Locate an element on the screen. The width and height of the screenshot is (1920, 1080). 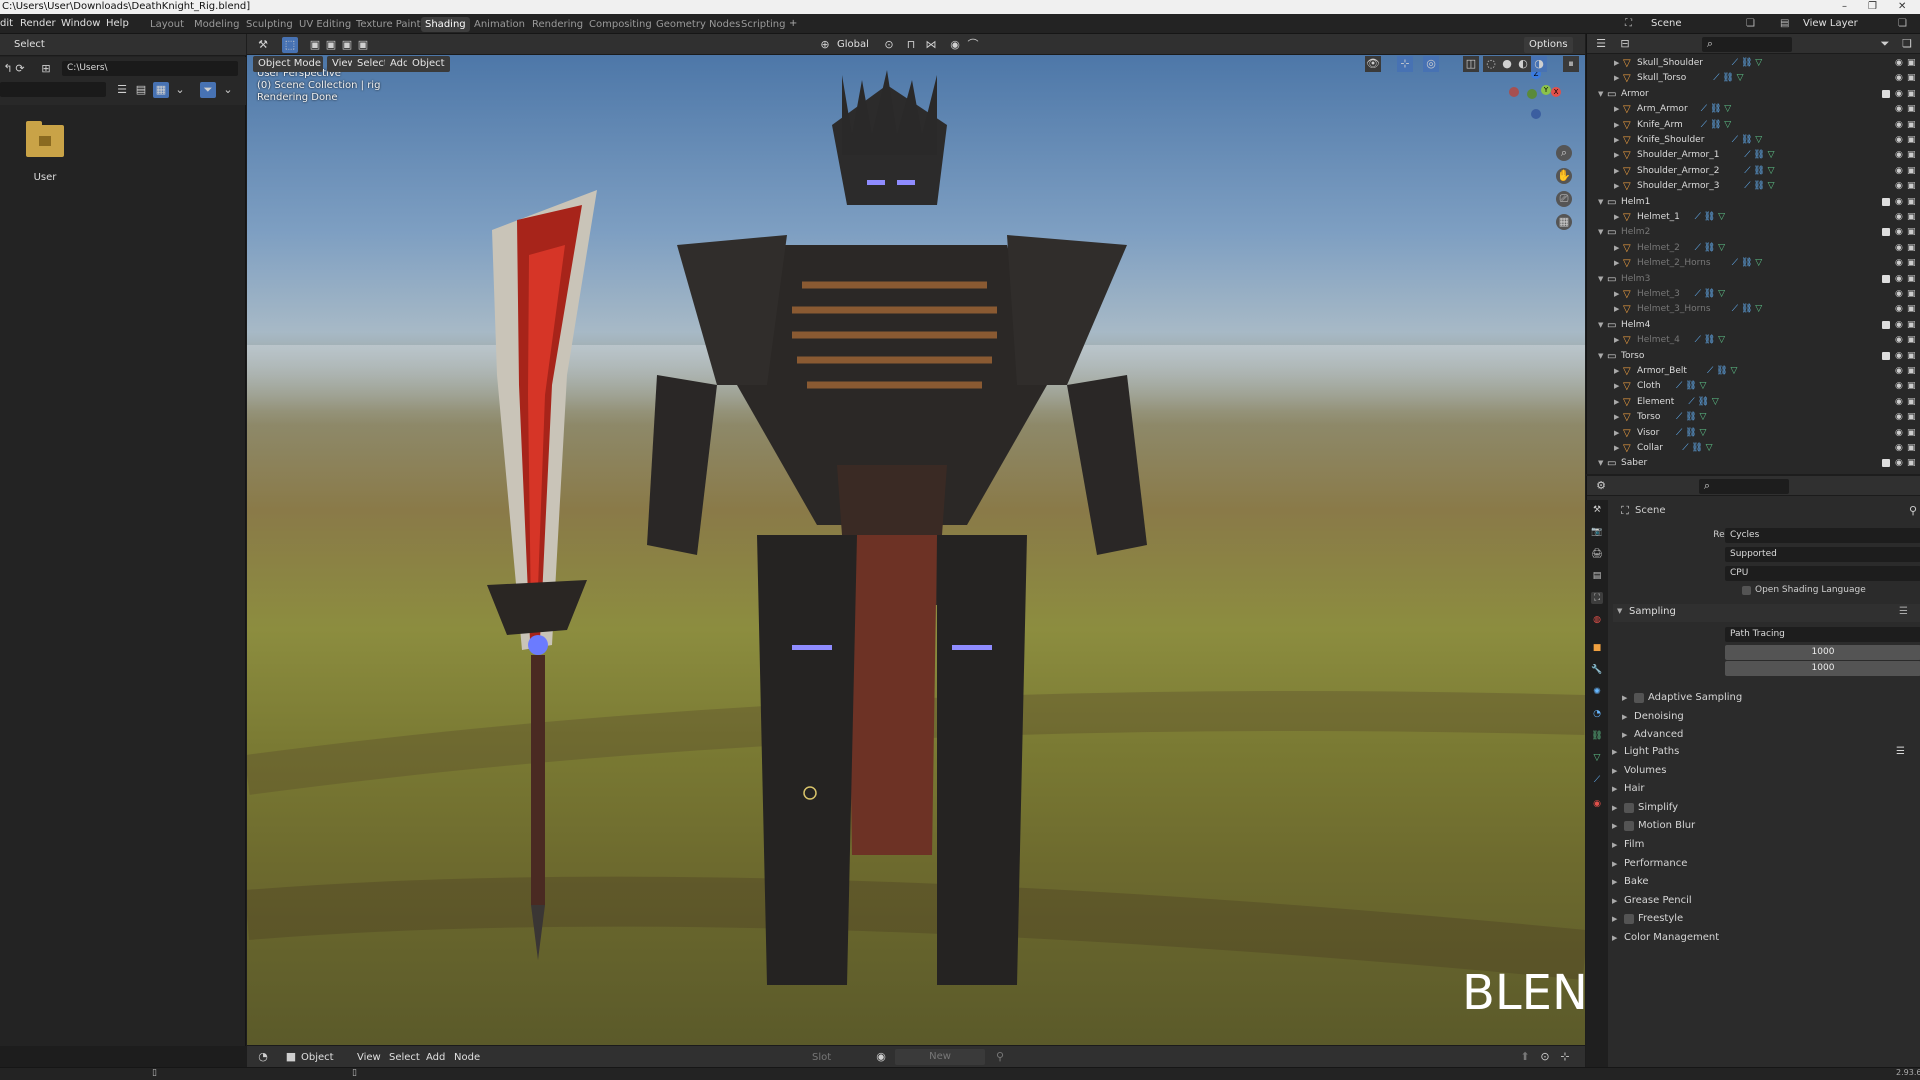
solid-shading-icon: ● is located at coordinates (1507, 64).